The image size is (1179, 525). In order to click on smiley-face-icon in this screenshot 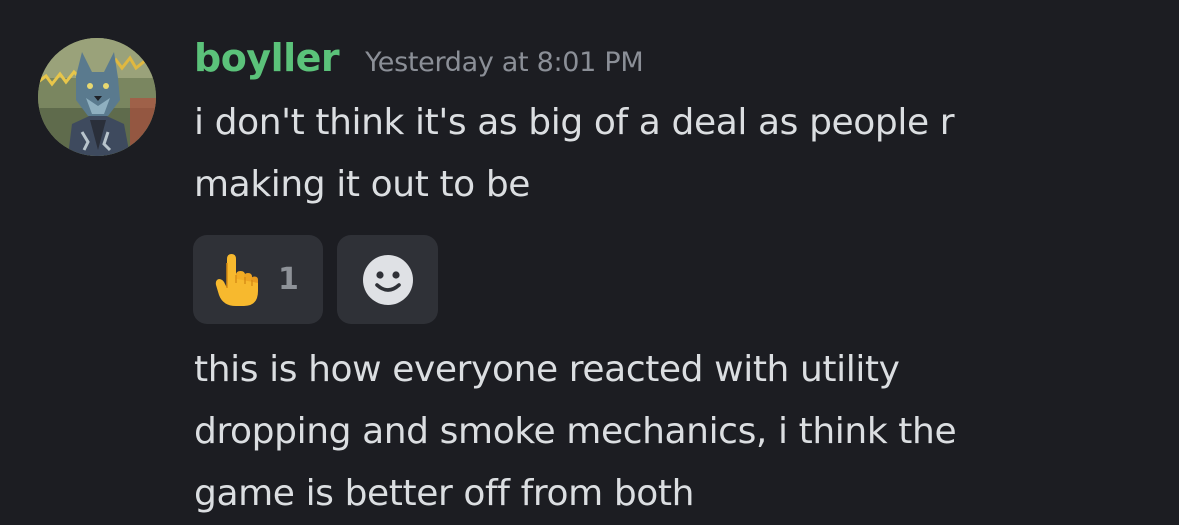, I will do `click(387, 279)`.